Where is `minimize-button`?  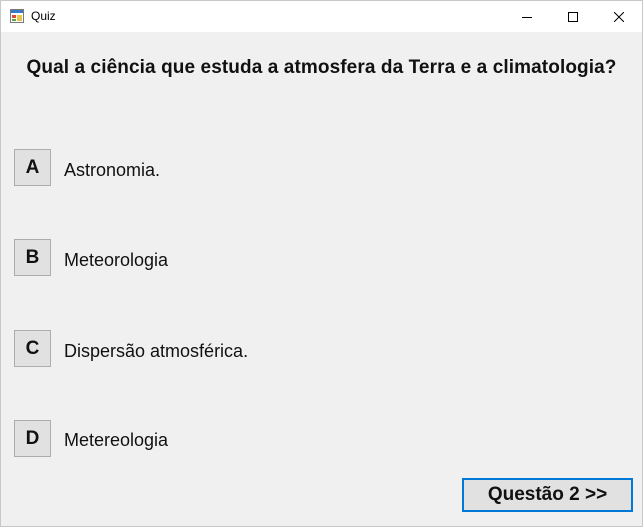
minimize-button is located at coordinates (527, 16).